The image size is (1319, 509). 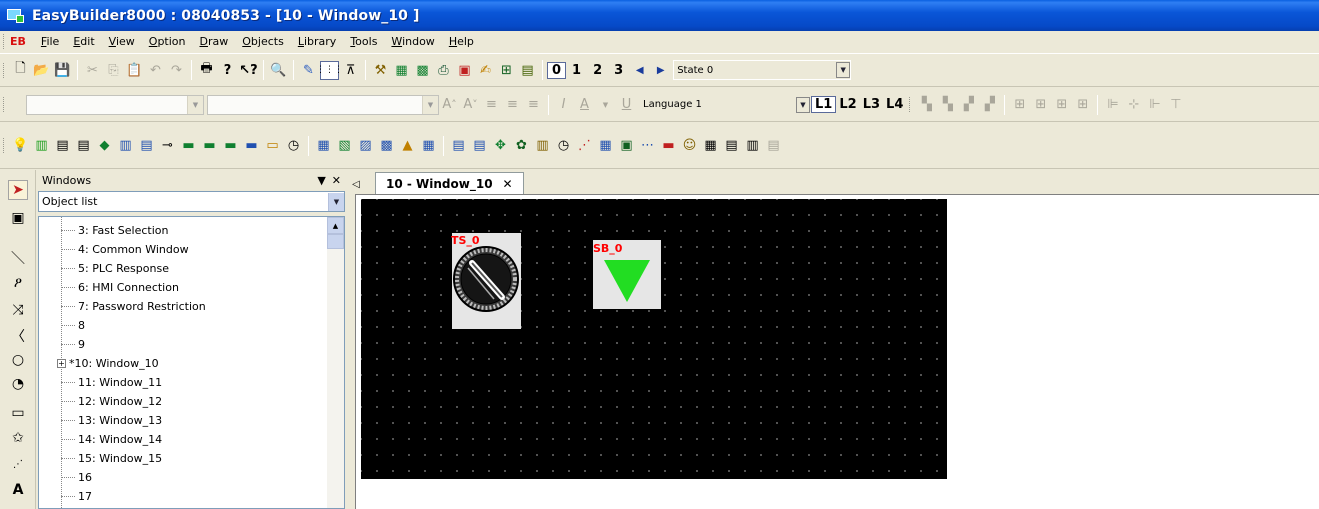 I want to click on tree-item: 7: Password Restriction, so click(x=122, y=306).